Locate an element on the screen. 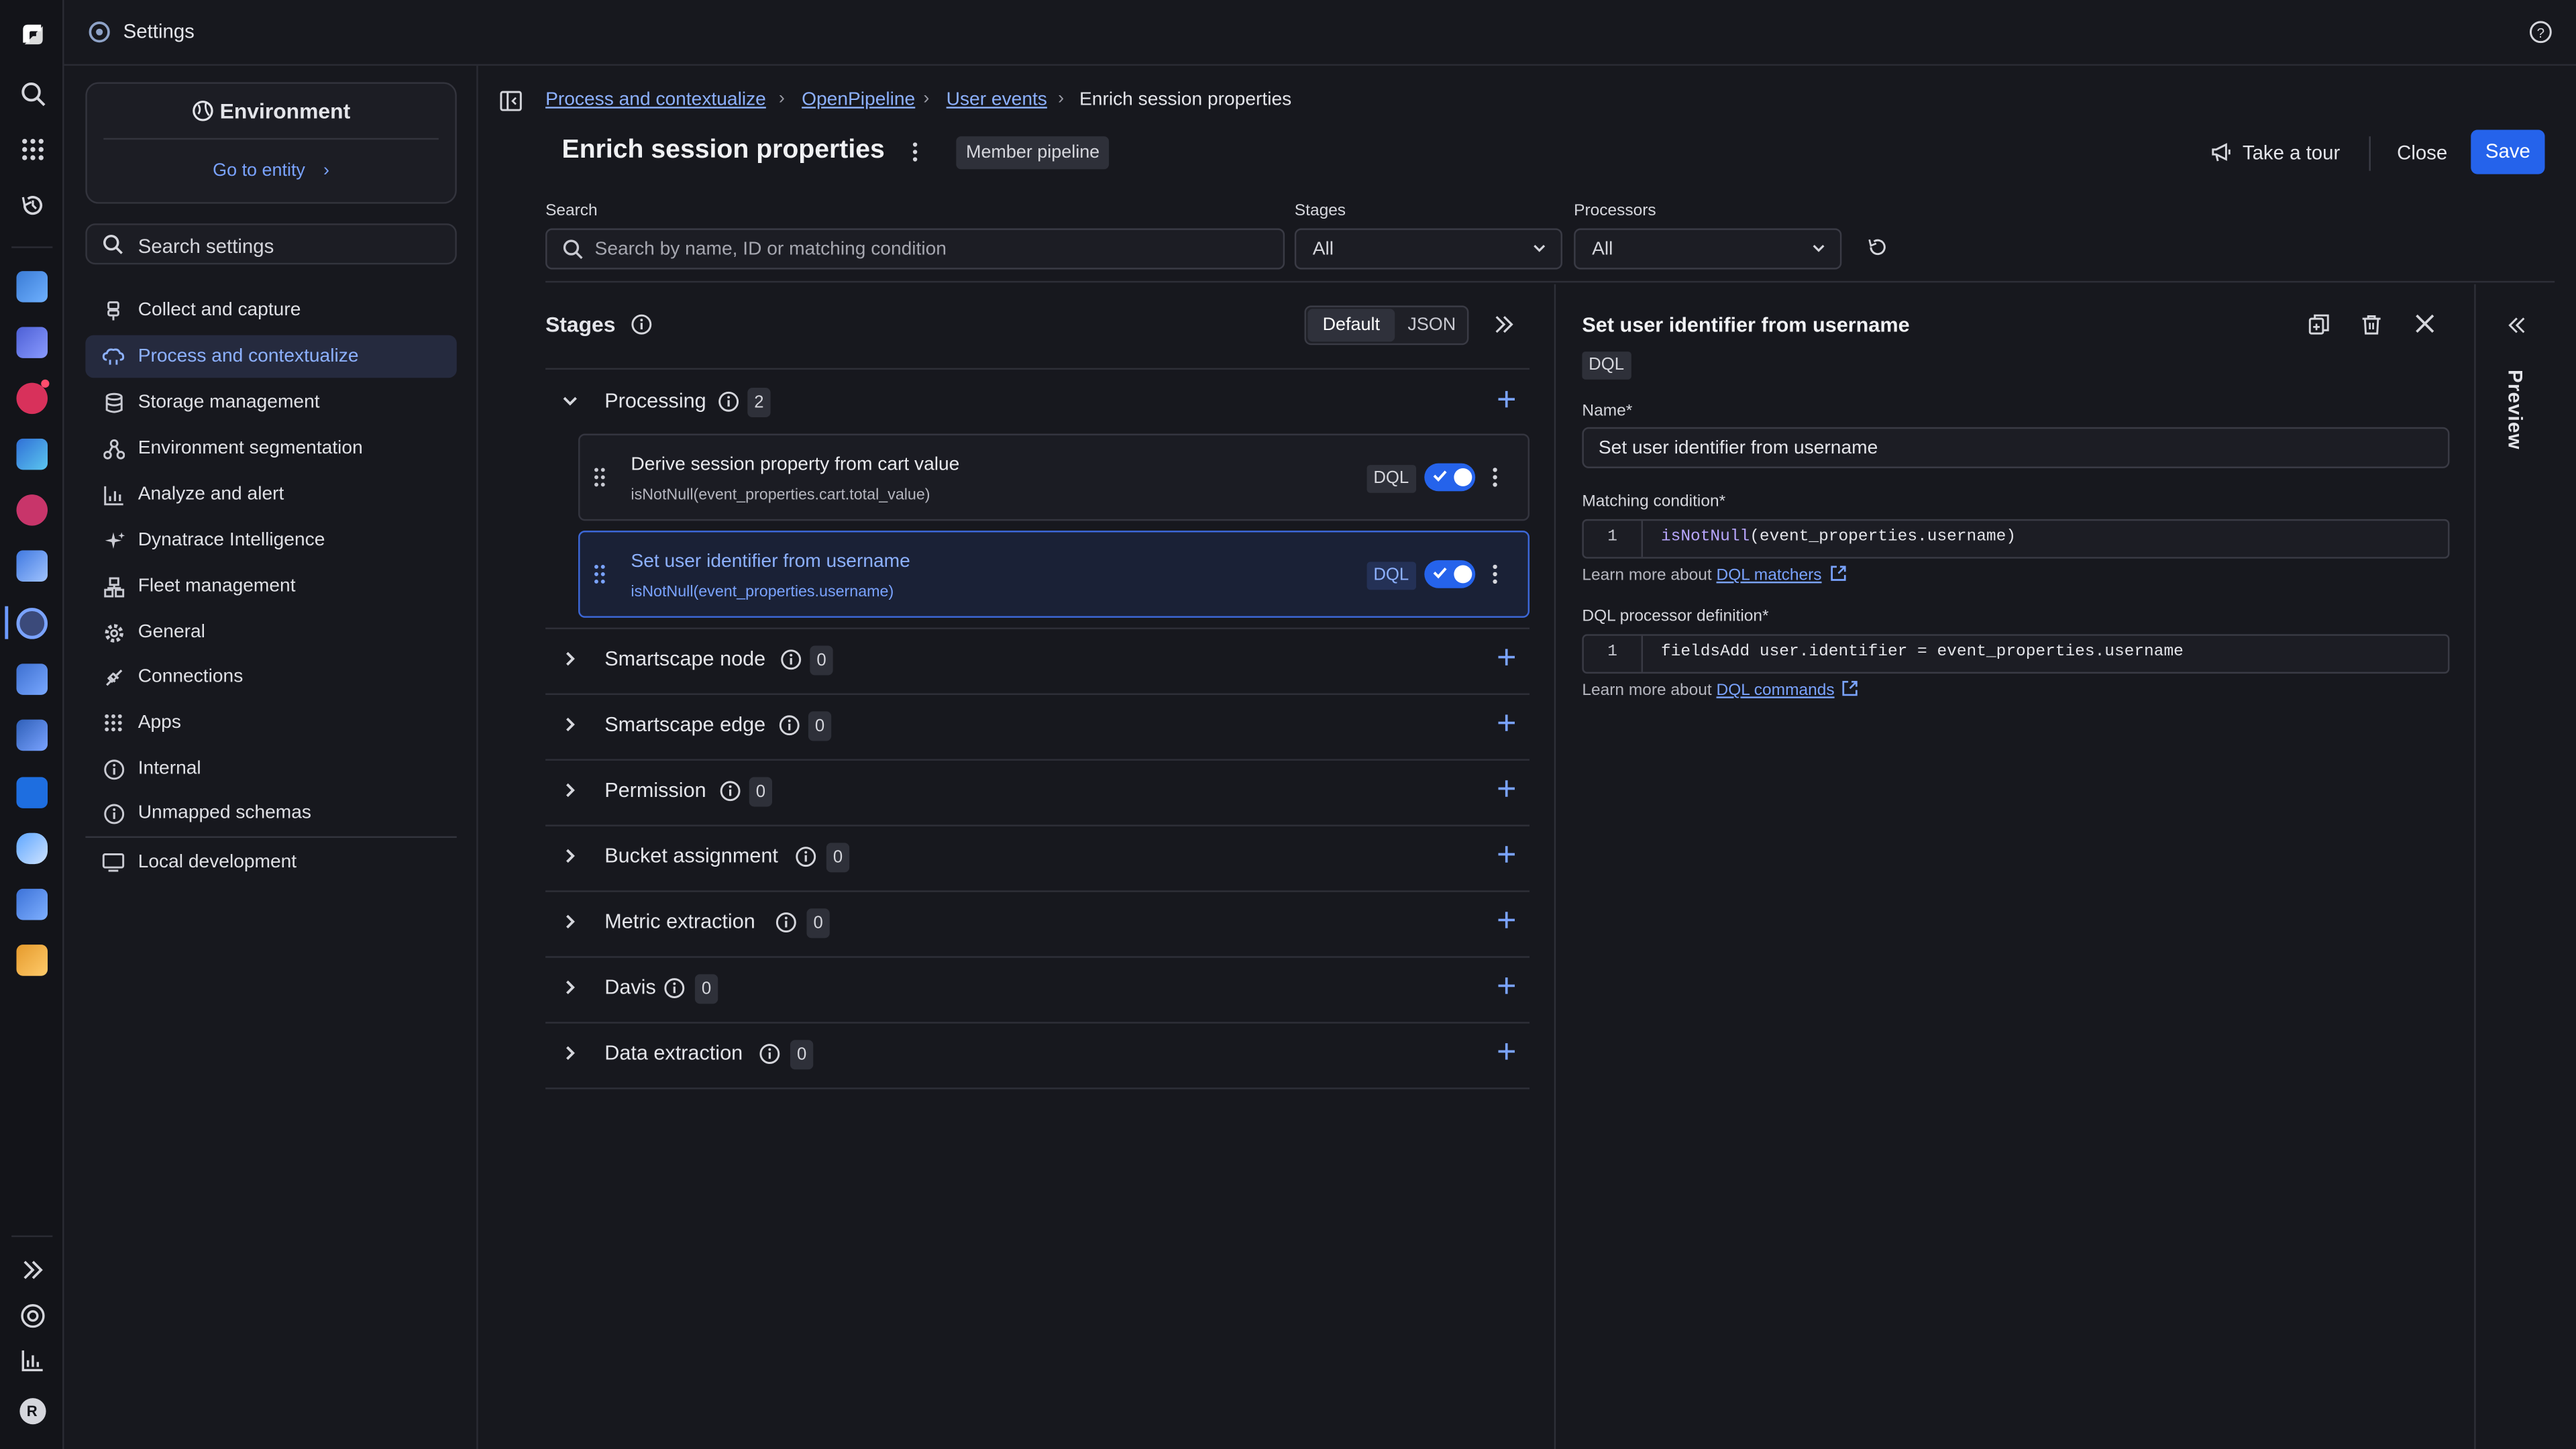  dql-badge: DQL is located at coordinates (1606, 366).